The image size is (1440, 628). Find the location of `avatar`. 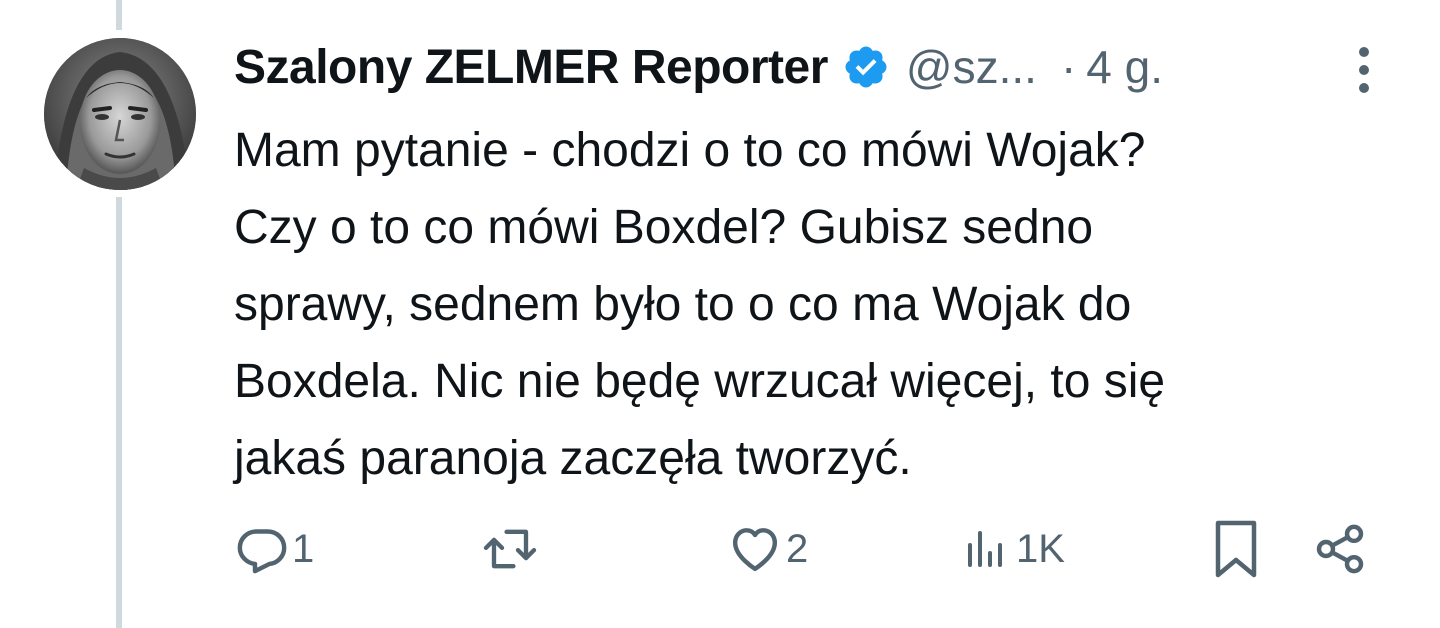

avatar is located at coordinates (120, 114).